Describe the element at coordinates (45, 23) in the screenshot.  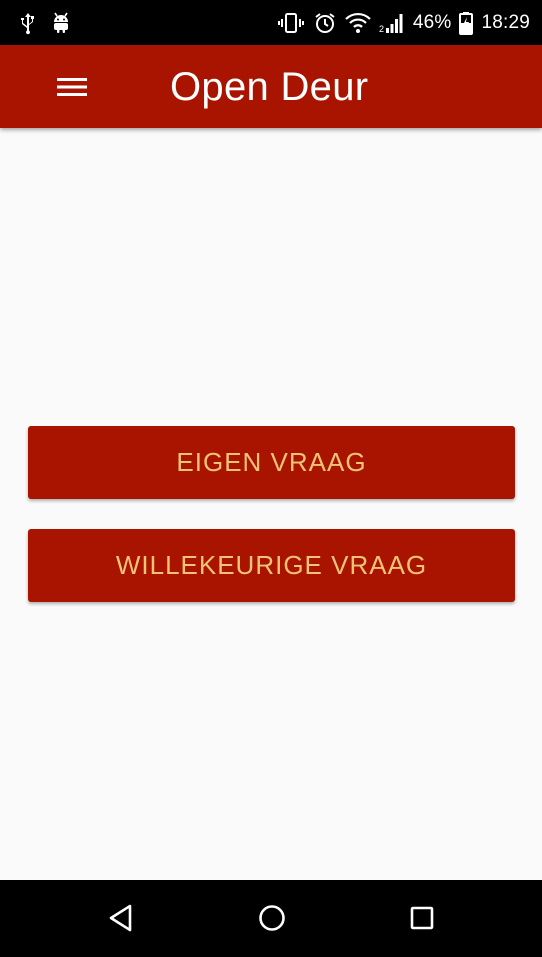
I see `status-bar-left` at that location.